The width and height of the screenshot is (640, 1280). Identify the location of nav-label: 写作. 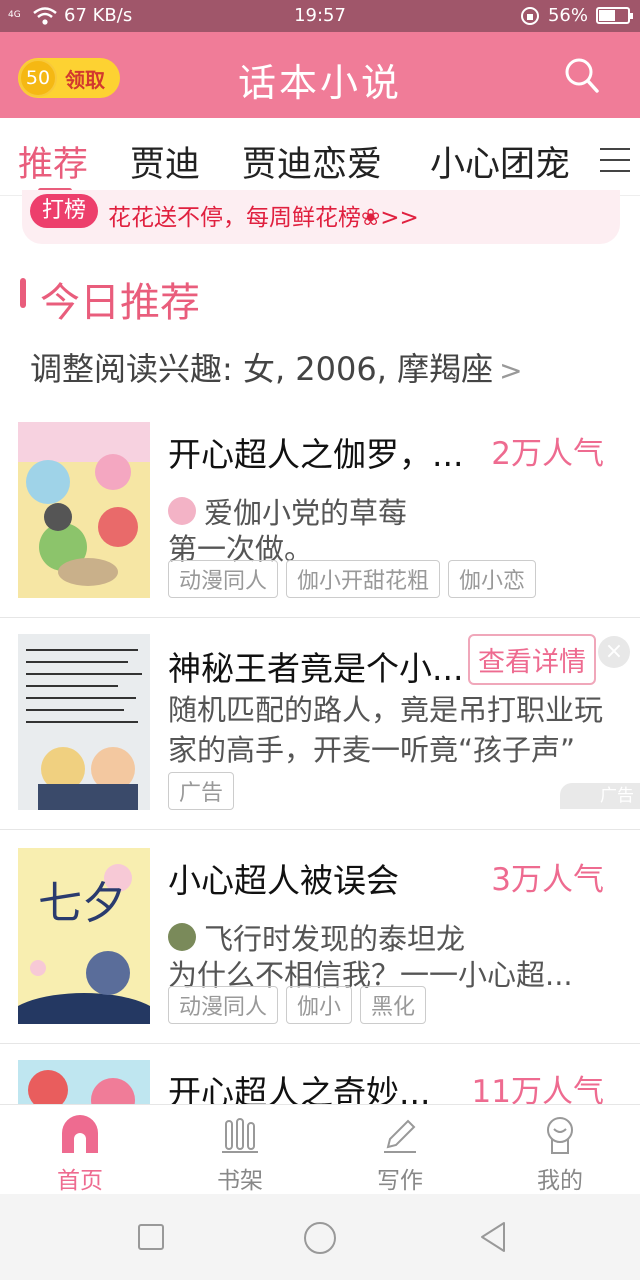
(400, 1181).